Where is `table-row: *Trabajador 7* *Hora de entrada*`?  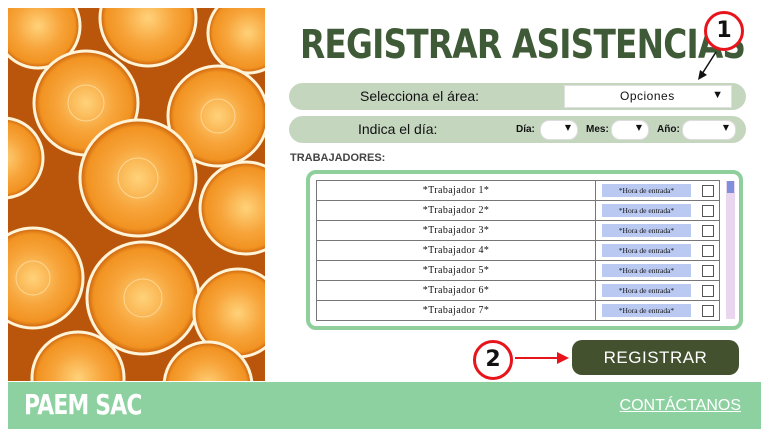 table-row: *Trabajador 7* *Hora de entrada* is located at coordinates (518, 311).